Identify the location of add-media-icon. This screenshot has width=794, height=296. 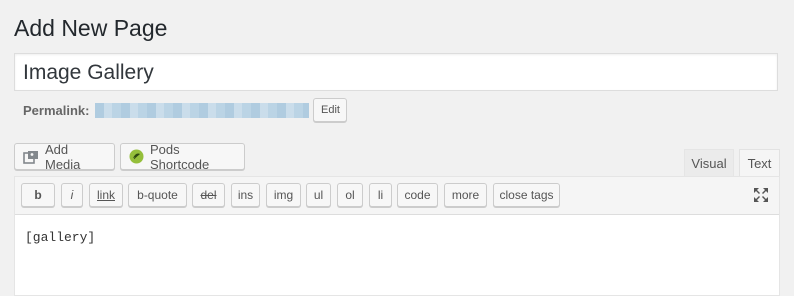
(31, 157).